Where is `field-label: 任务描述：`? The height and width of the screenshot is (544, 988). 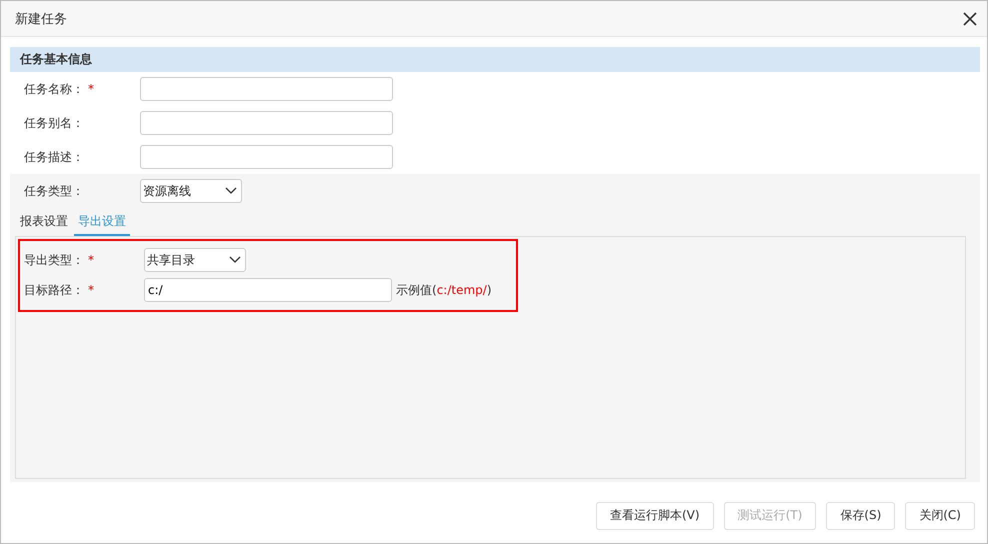
field-label: 任务描述： is located at coordinates (54, 157).